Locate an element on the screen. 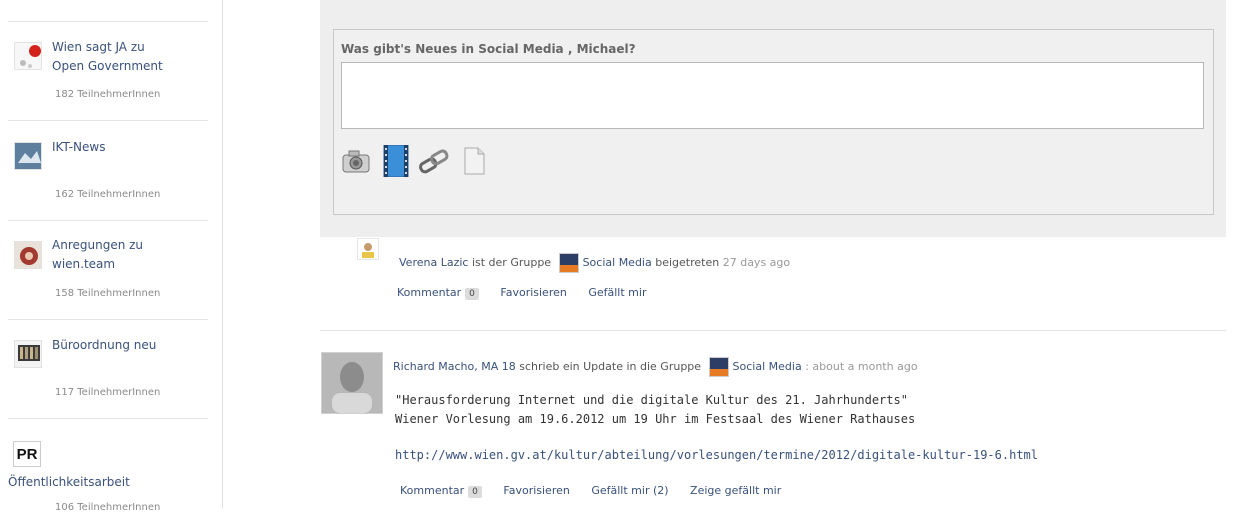 This screenshot has height=513, width=1236. bueroordnung-icon is located at coordinates (28, 354).